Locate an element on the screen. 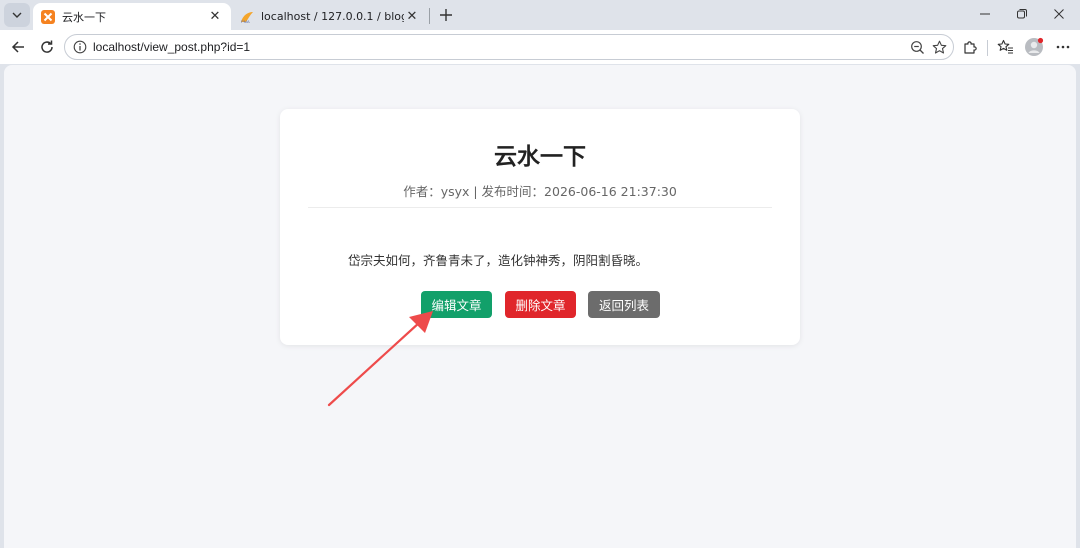 The width and height of the screenshot is (1080, 548). zoom-icon is located at coordinates (917, 47).